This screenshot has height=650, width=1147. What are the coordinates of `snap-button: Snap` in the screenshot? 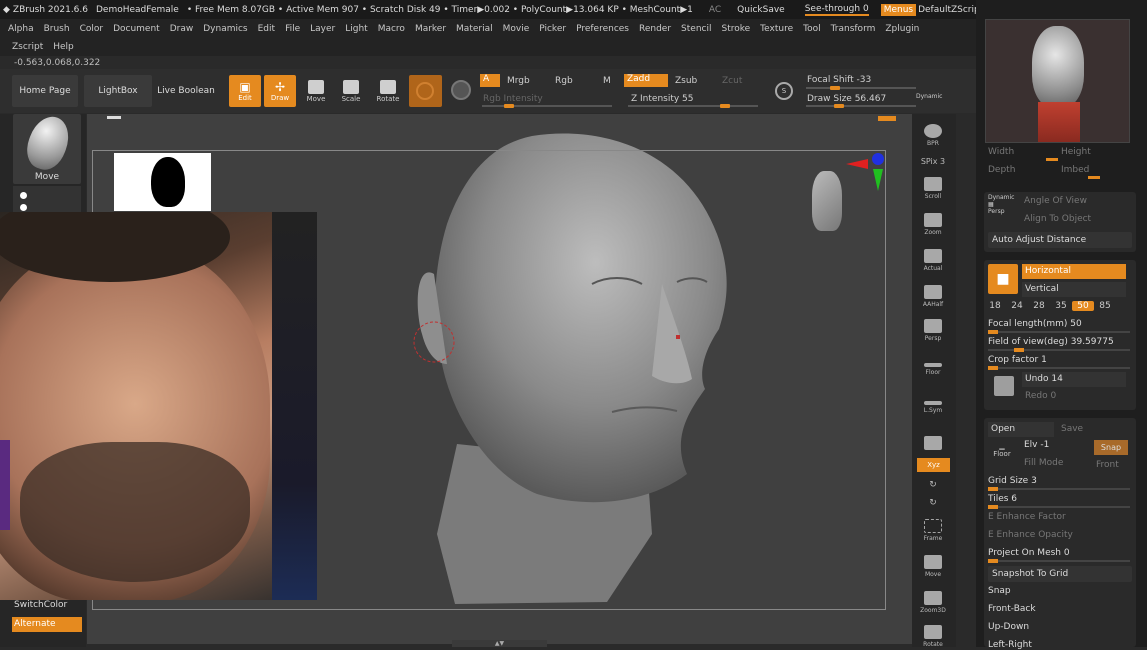 It's located at (999, 591).